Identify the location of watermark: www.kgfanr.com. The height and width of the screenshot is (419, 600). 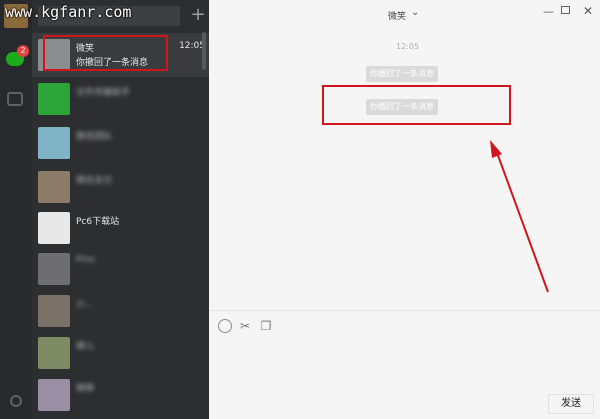
(68, 12).